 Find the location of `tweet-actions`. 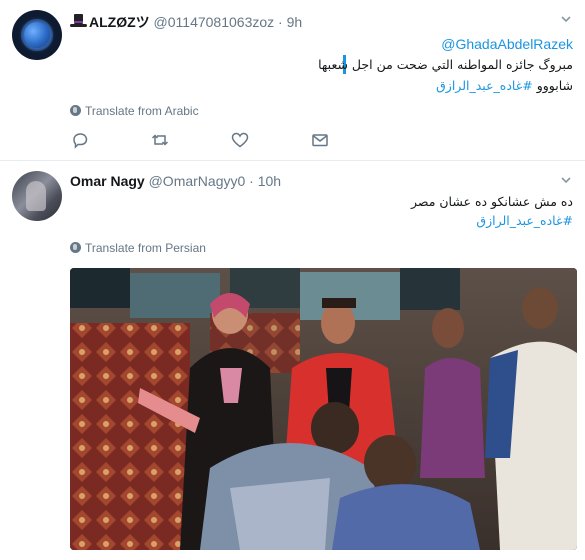

tweet-actions is located at coordinates (210, 141).